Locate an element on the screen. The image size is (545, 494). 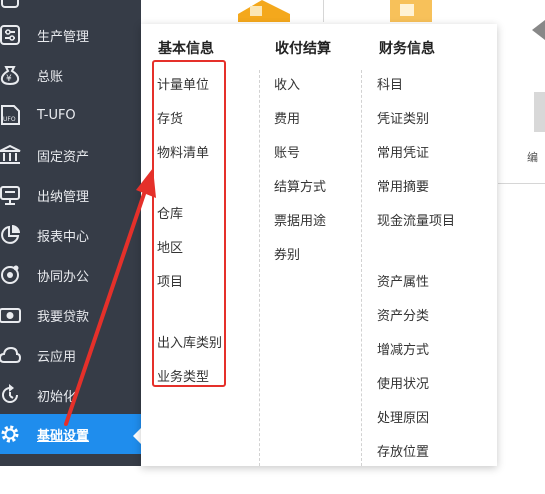
menu-item-denomination: 券别 is located at coordinates (287, 253).